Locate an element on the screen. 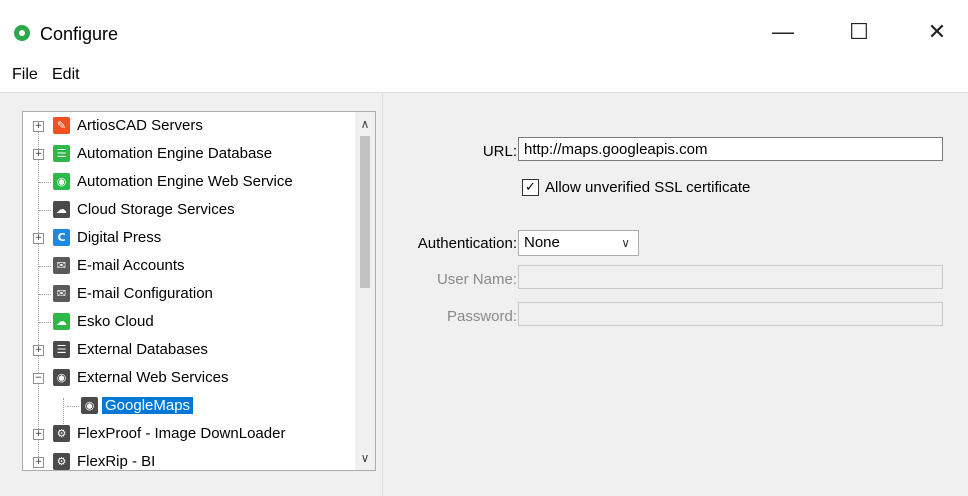  tree-item-label: Automation Engine Database is located at coordinates (175, 153).